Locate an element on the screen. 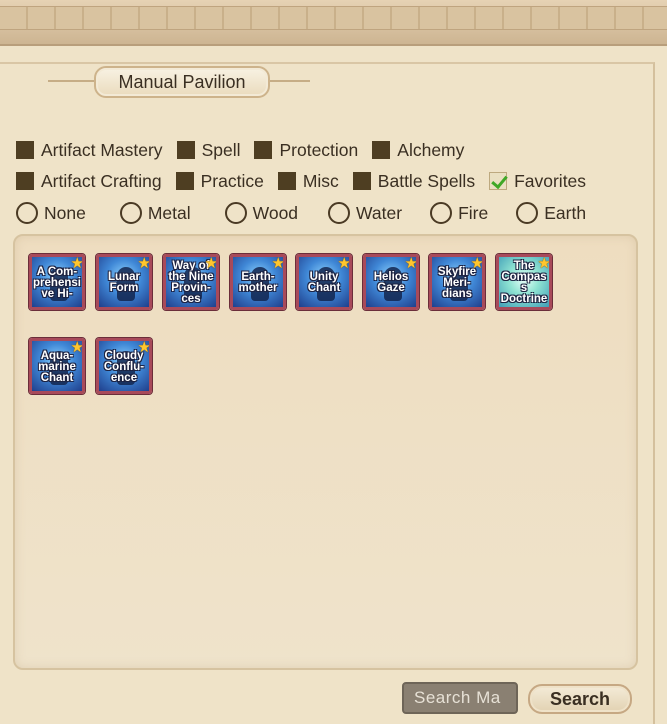  filter-label: Protection is located at coordinates (319, 149).